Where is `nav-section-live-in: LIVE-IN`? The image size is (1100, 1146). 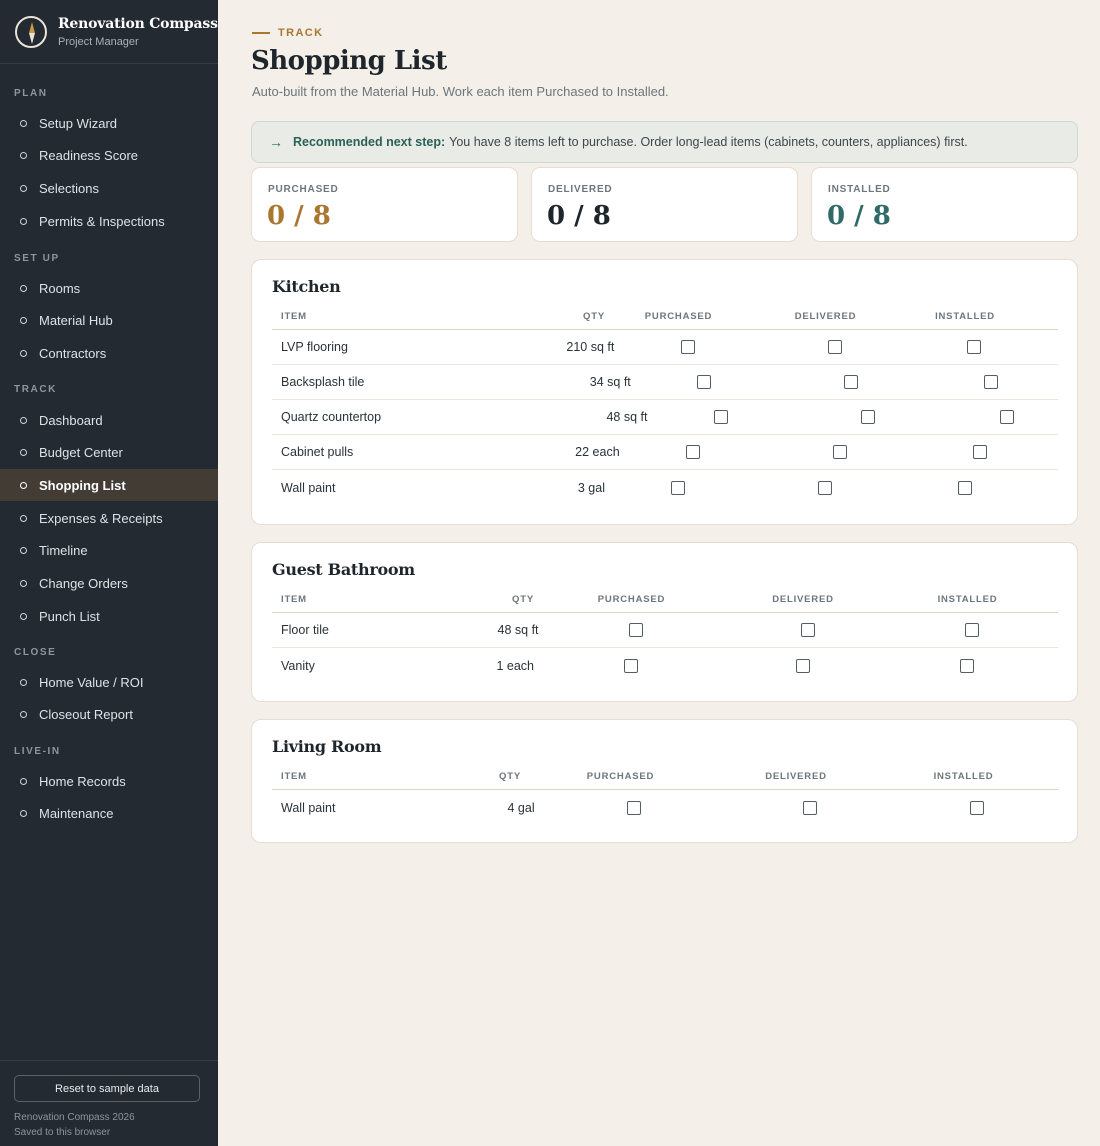
nav-section-live-in: LIVE-IN is located at coordinates (37, 751).